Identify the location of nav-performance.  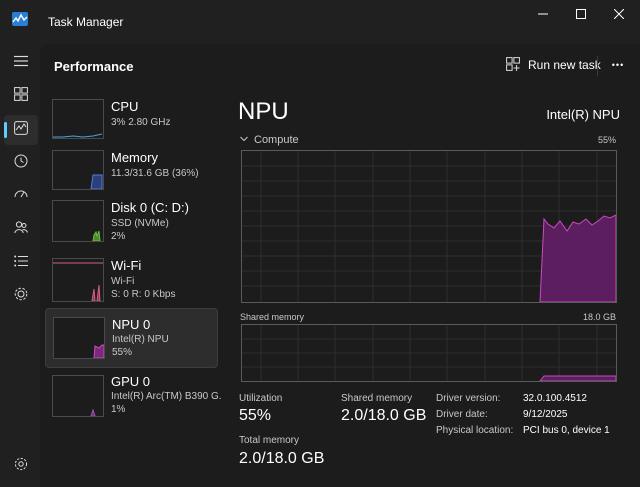
(21, 130).